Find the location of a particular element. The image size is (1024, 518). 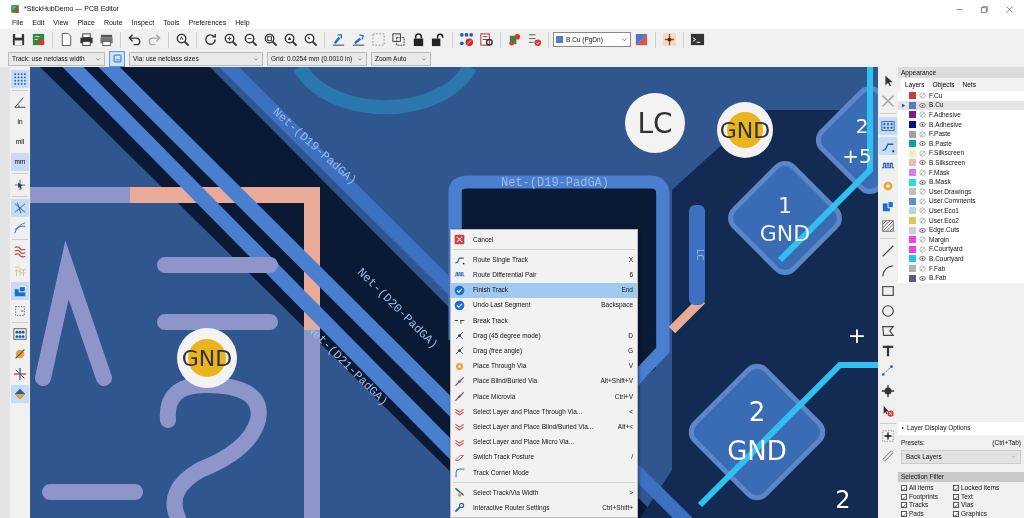

track-via-toggle-button is located at coordinates (117, 58).